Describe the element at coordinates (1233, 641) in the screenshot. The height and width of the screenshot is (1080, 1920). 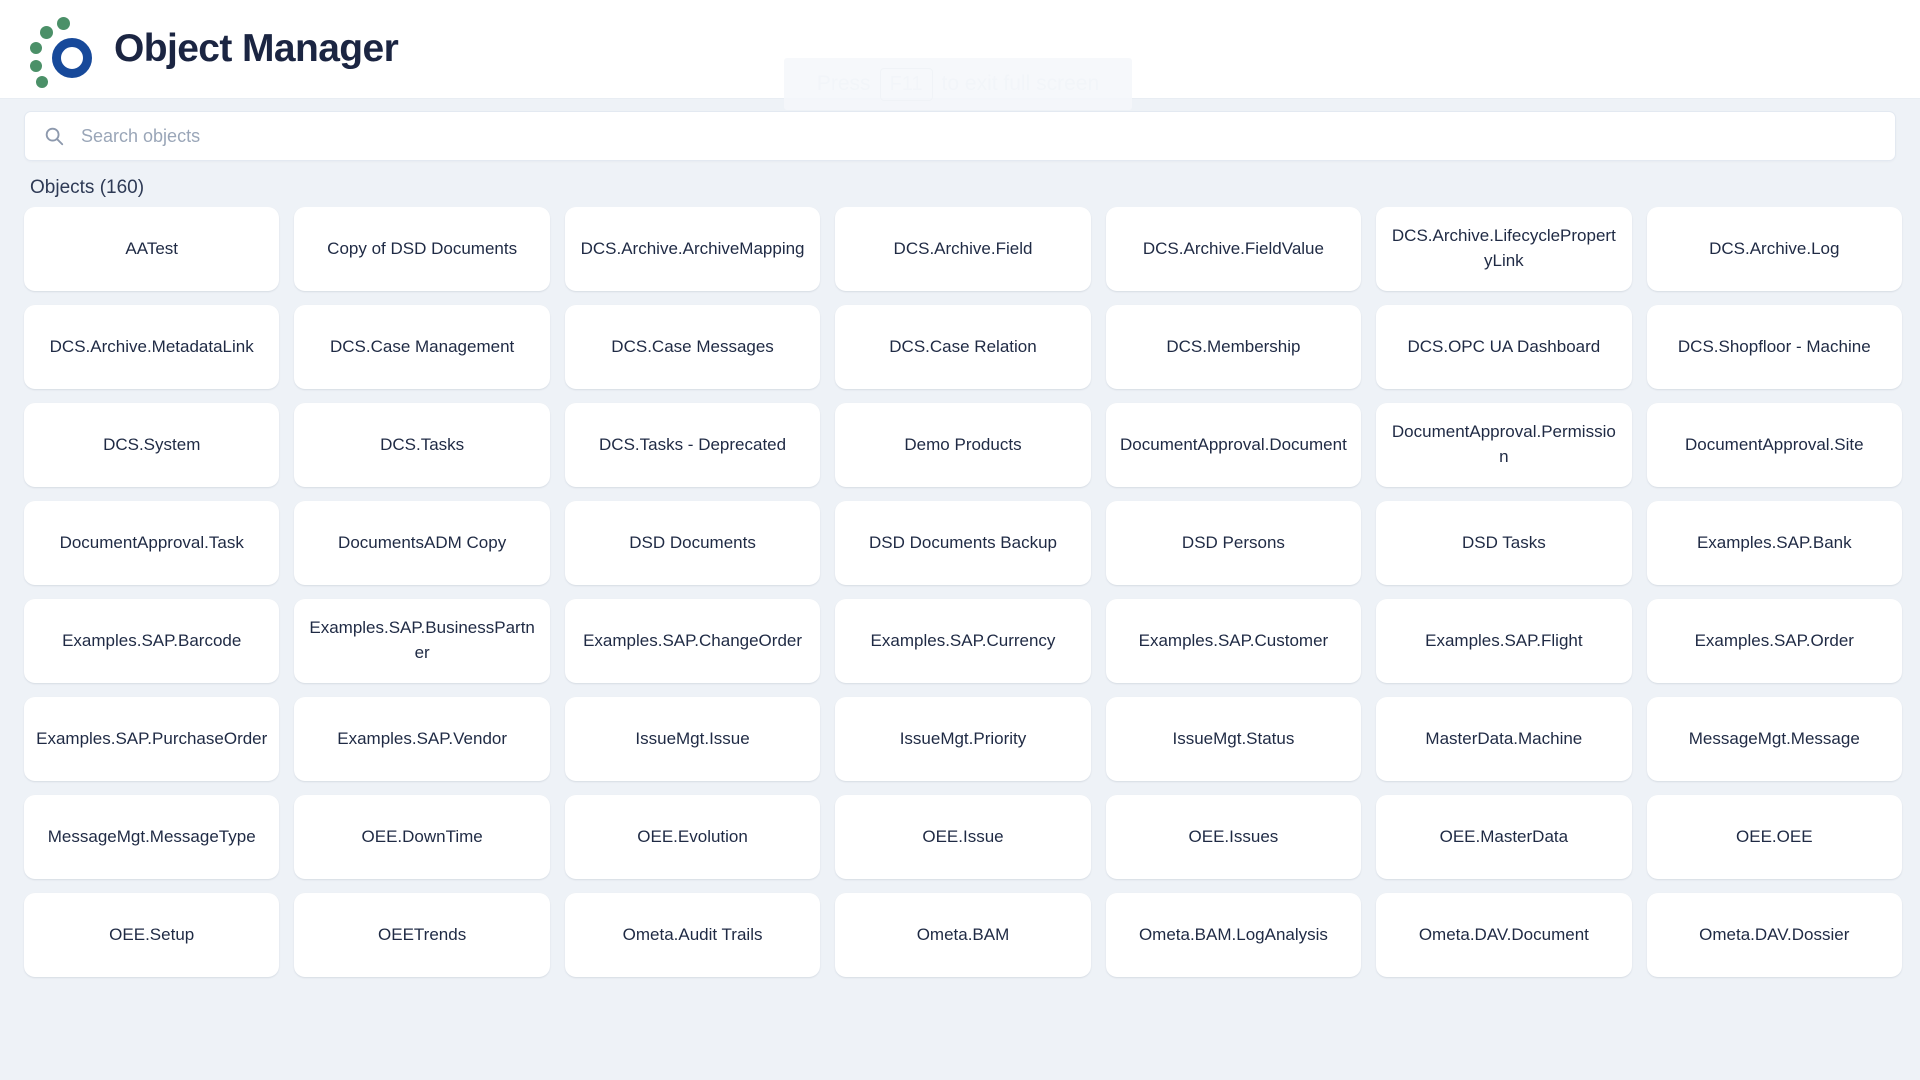
I see `object-card: Examples.SAP.Customer` at that location.